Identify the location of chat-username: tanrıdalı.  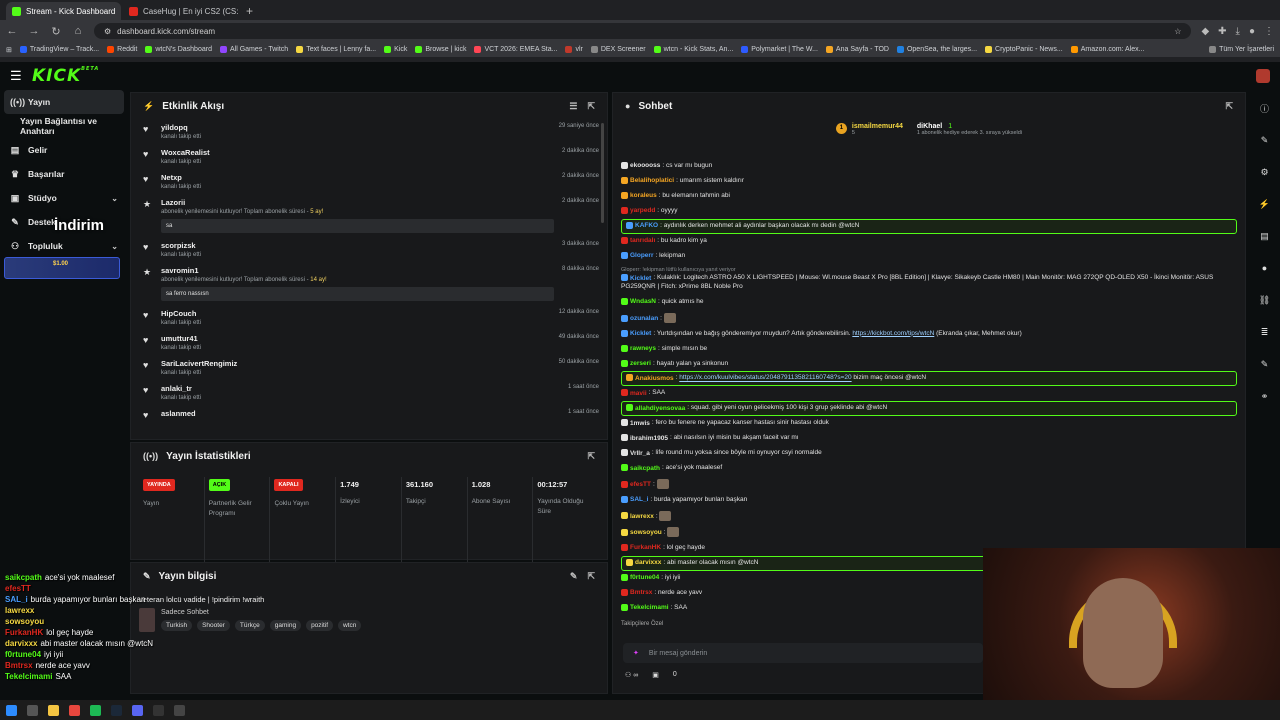
(642, 240).